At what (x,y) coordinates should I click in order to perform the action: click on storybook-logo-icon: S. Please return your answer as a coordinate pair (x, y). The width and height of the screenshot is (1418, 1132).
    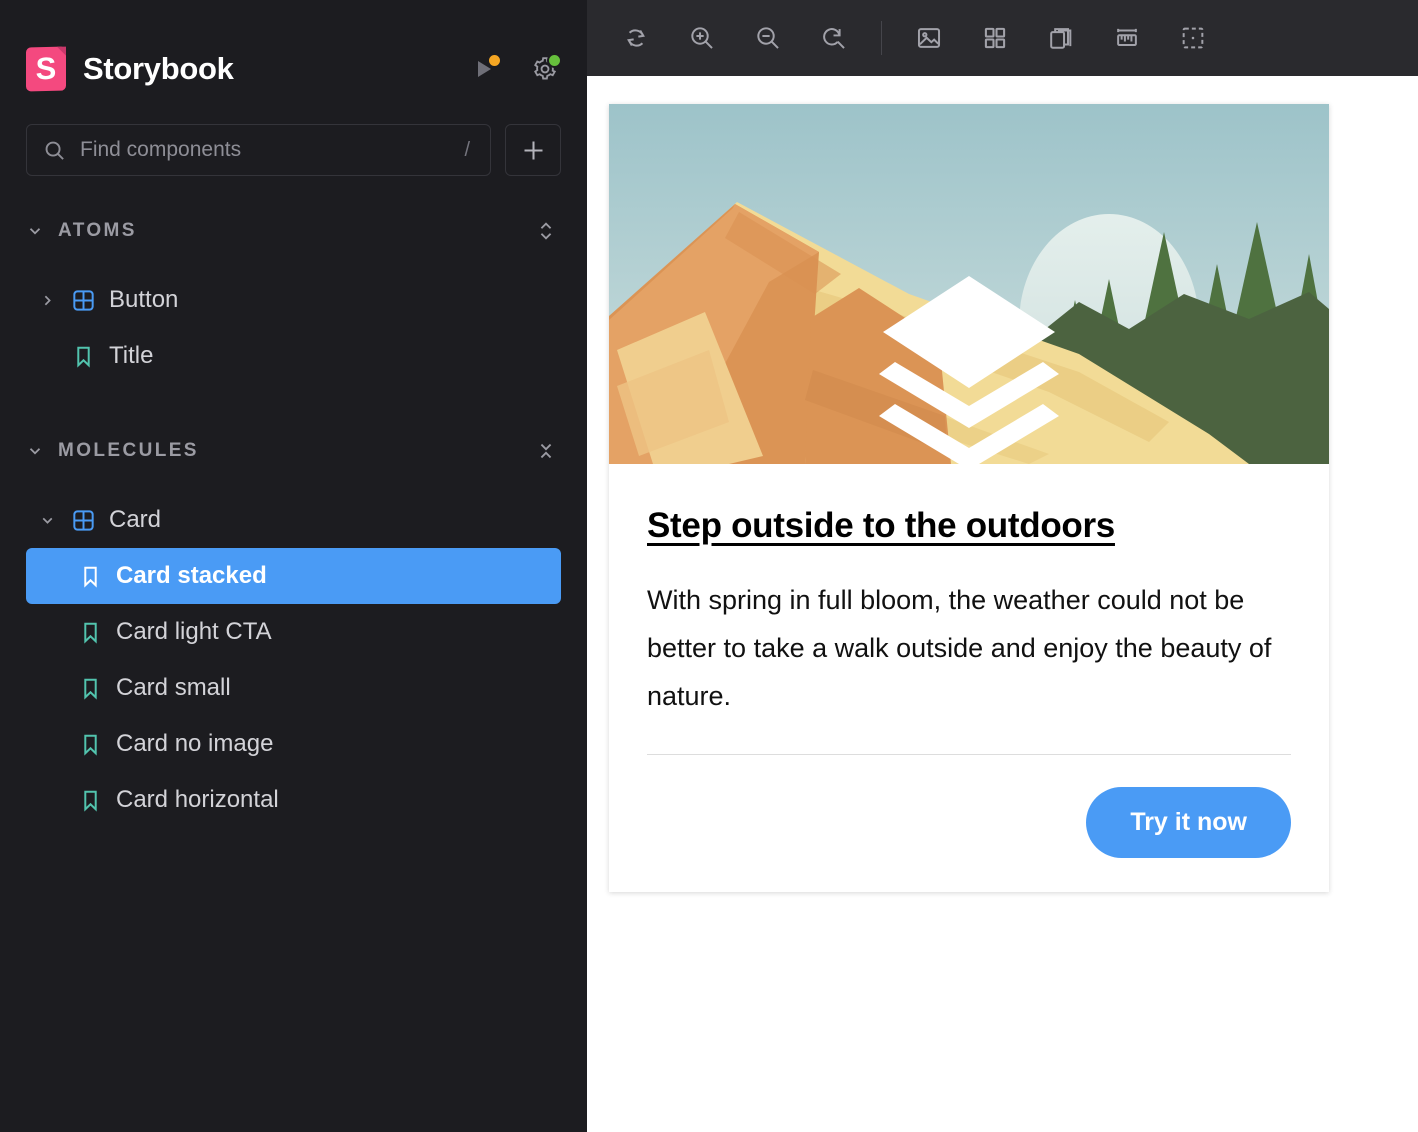
    Looking at the image, I should click on (46, 69).